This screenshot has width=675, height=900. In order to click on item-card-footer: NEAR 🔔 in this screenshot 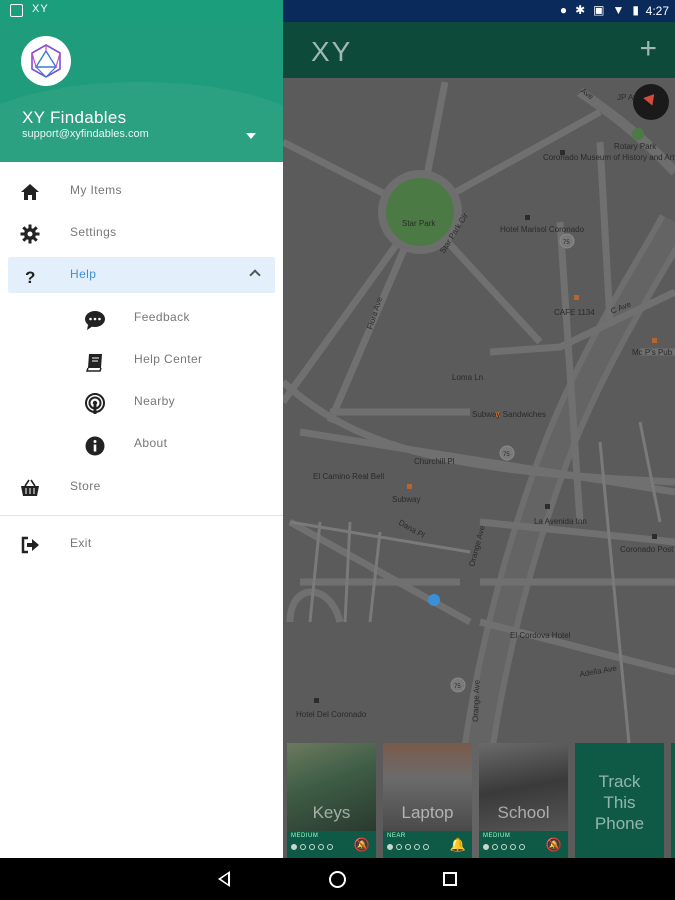, I will do `click(427, 844)`.